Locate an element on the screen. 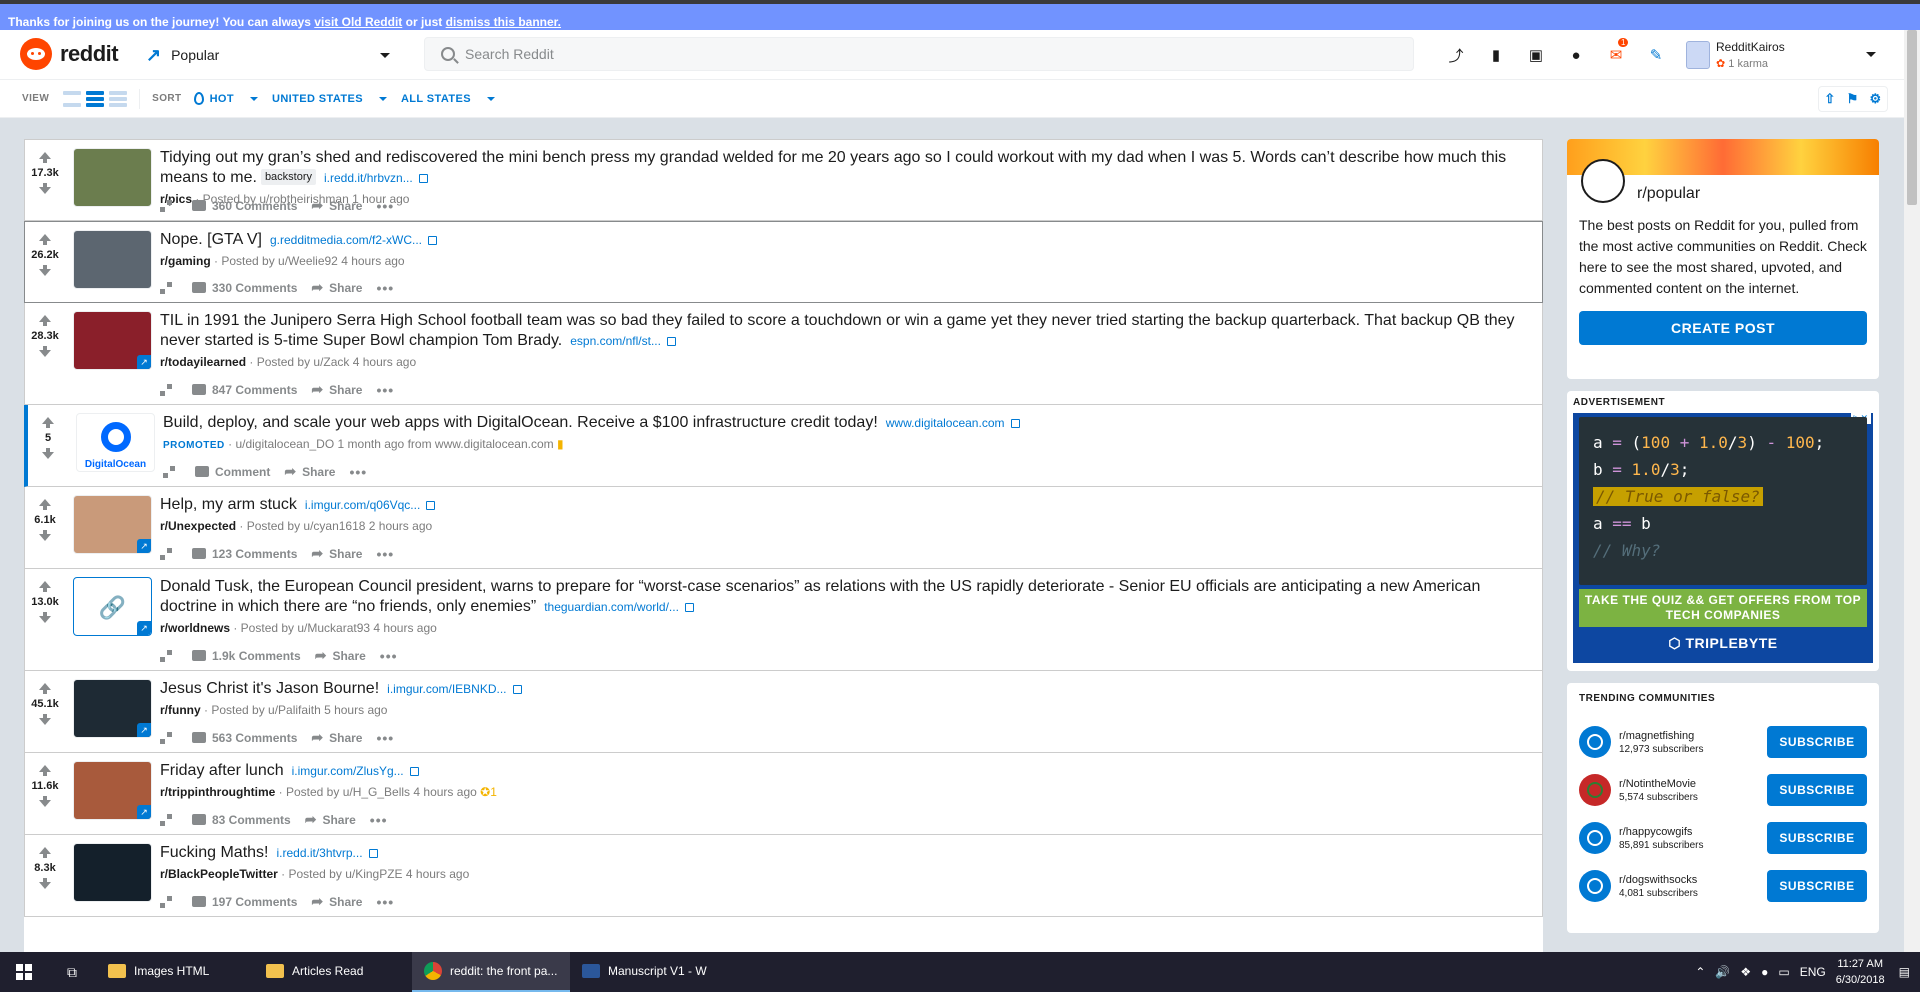  volume-icon: 🔊 is located at coordinates (1722, 972).